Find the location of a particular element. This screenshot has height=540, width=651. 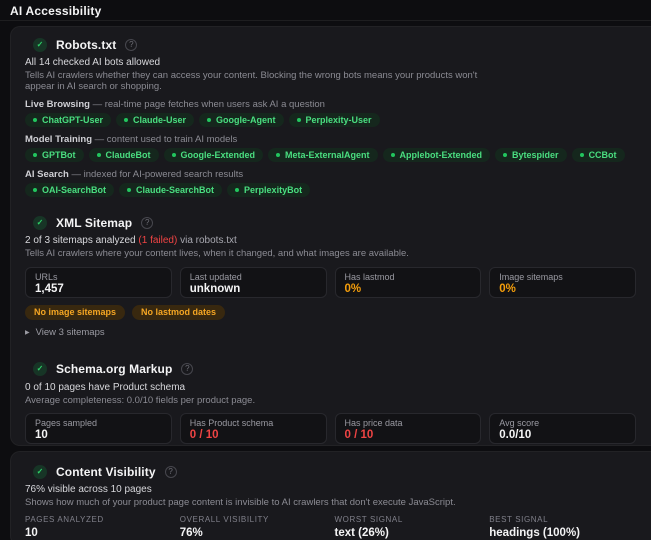

bot-name: Applebot-Extended is located at coordinates (441, 154).